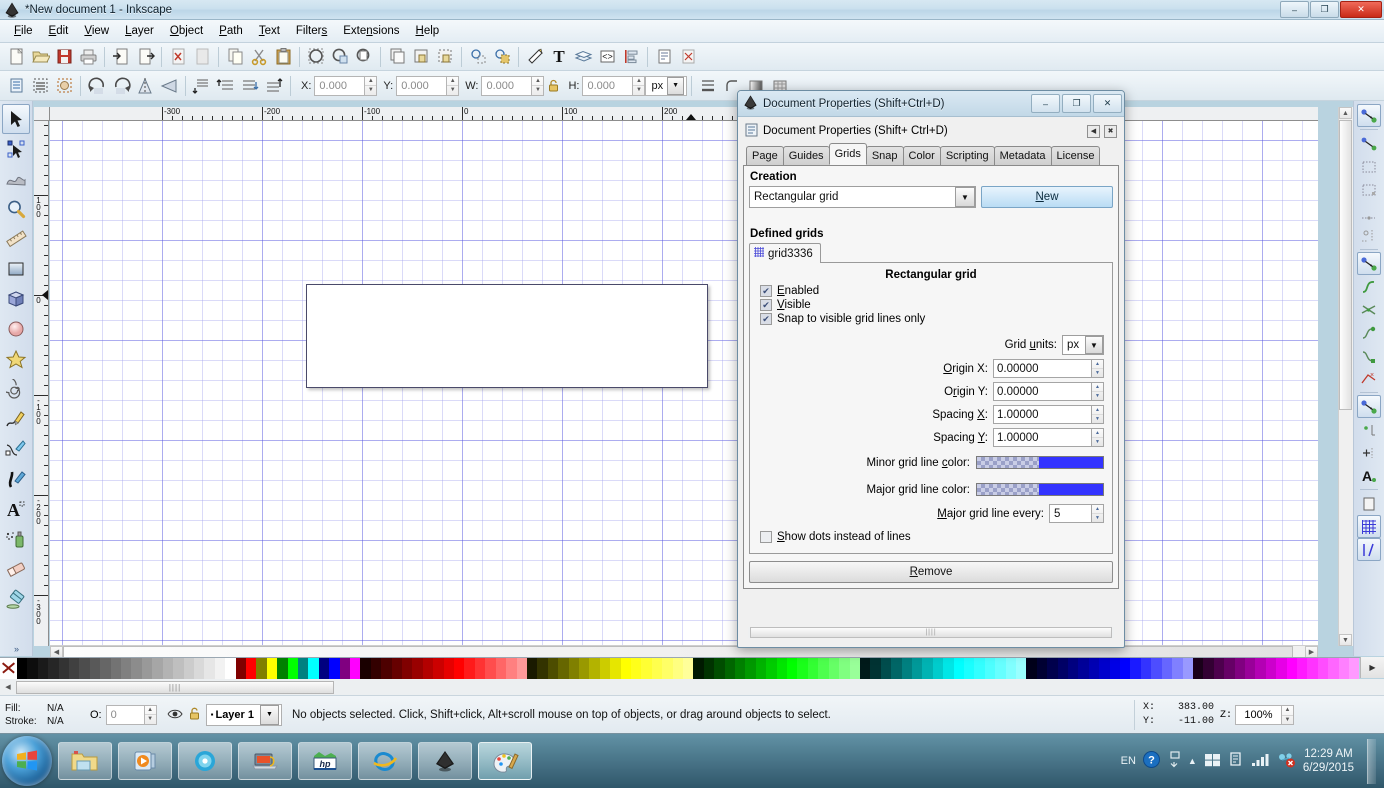 The height and width of the screenshot is (788, 1384). What do you see at coordinates (445, 57) in the screenshot?
I see `ungroup-icon` at bounding box center [445, 57].